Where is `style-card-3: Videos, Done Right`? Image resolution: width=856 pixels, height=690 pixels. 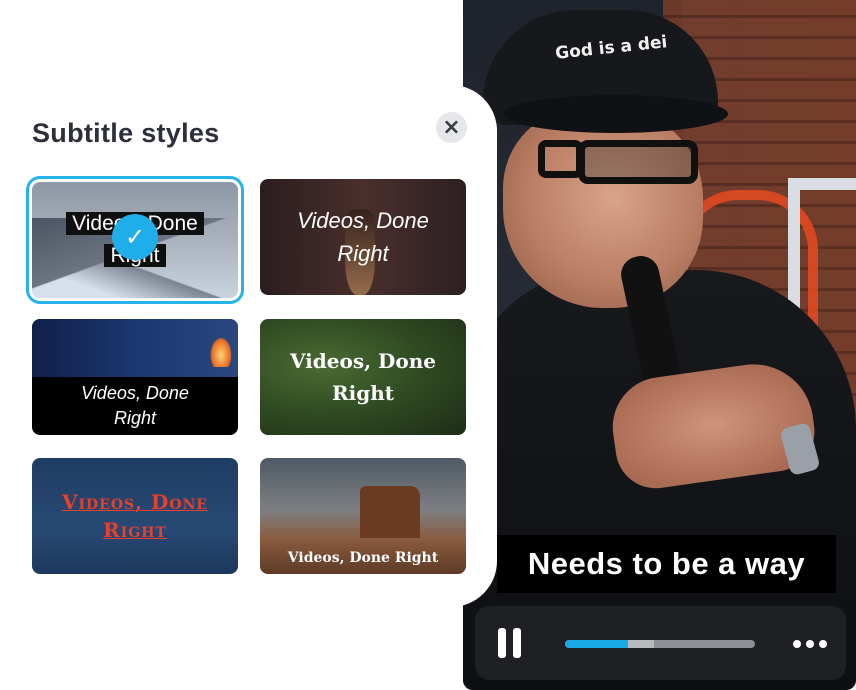 style-card-3: Videos, Done Right is located at coordinates (135, 377).